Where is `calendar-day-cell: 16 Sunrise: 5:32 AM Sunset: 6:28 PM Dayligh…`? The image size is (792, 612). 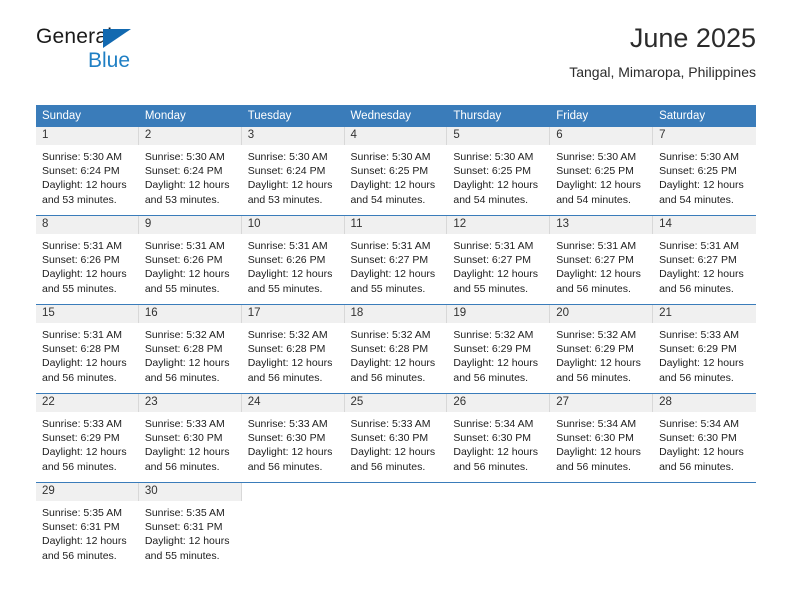
calendar-day-cell: 16 Sunrise: 5:32 AM Sunset: 6:28 PM Dayligh… is located at coordinates (190, 349).